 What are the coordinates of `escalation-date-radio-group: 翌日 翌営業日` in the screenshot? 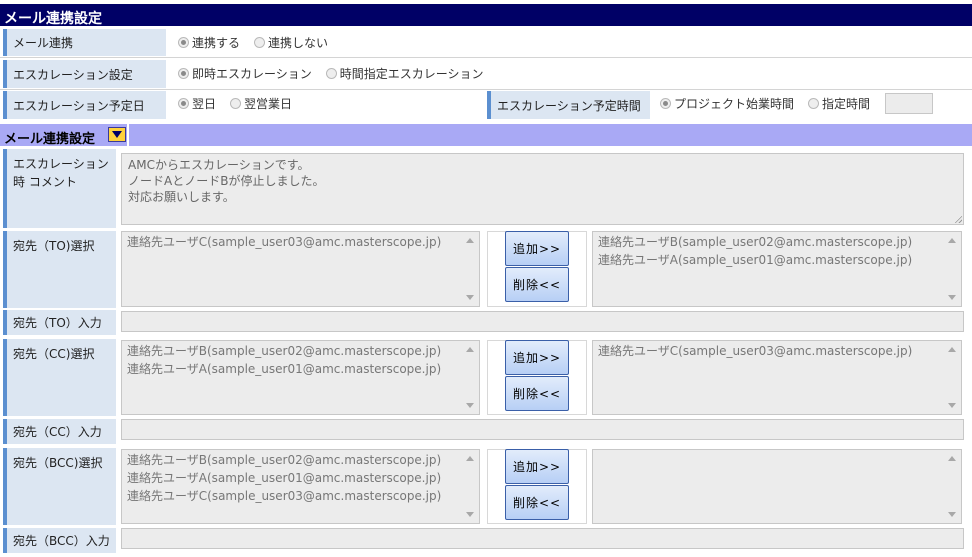 It's located at (238, 103).